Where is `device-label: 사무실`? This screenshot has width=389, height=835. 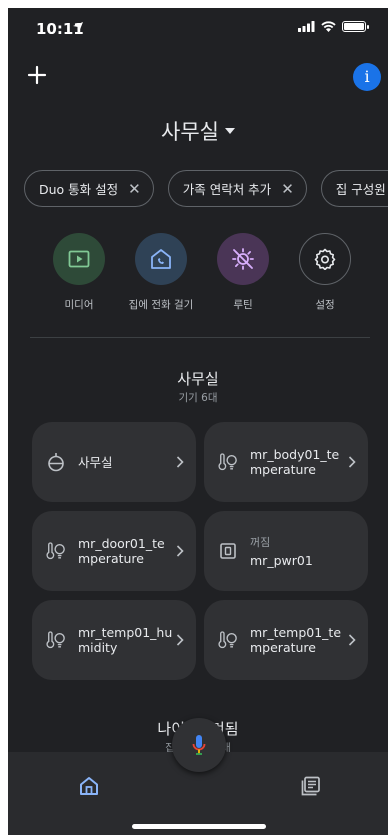 device-label: 사무실 is located at coordinates (127, 462).